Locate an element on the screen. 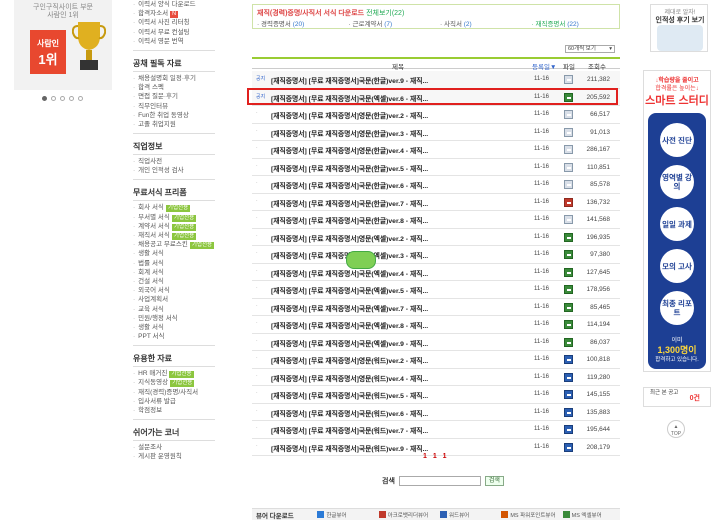 This screenshot has height=522, width=720. sidebar-item: 입사서류 발급 is located at coordinates (174, 401).